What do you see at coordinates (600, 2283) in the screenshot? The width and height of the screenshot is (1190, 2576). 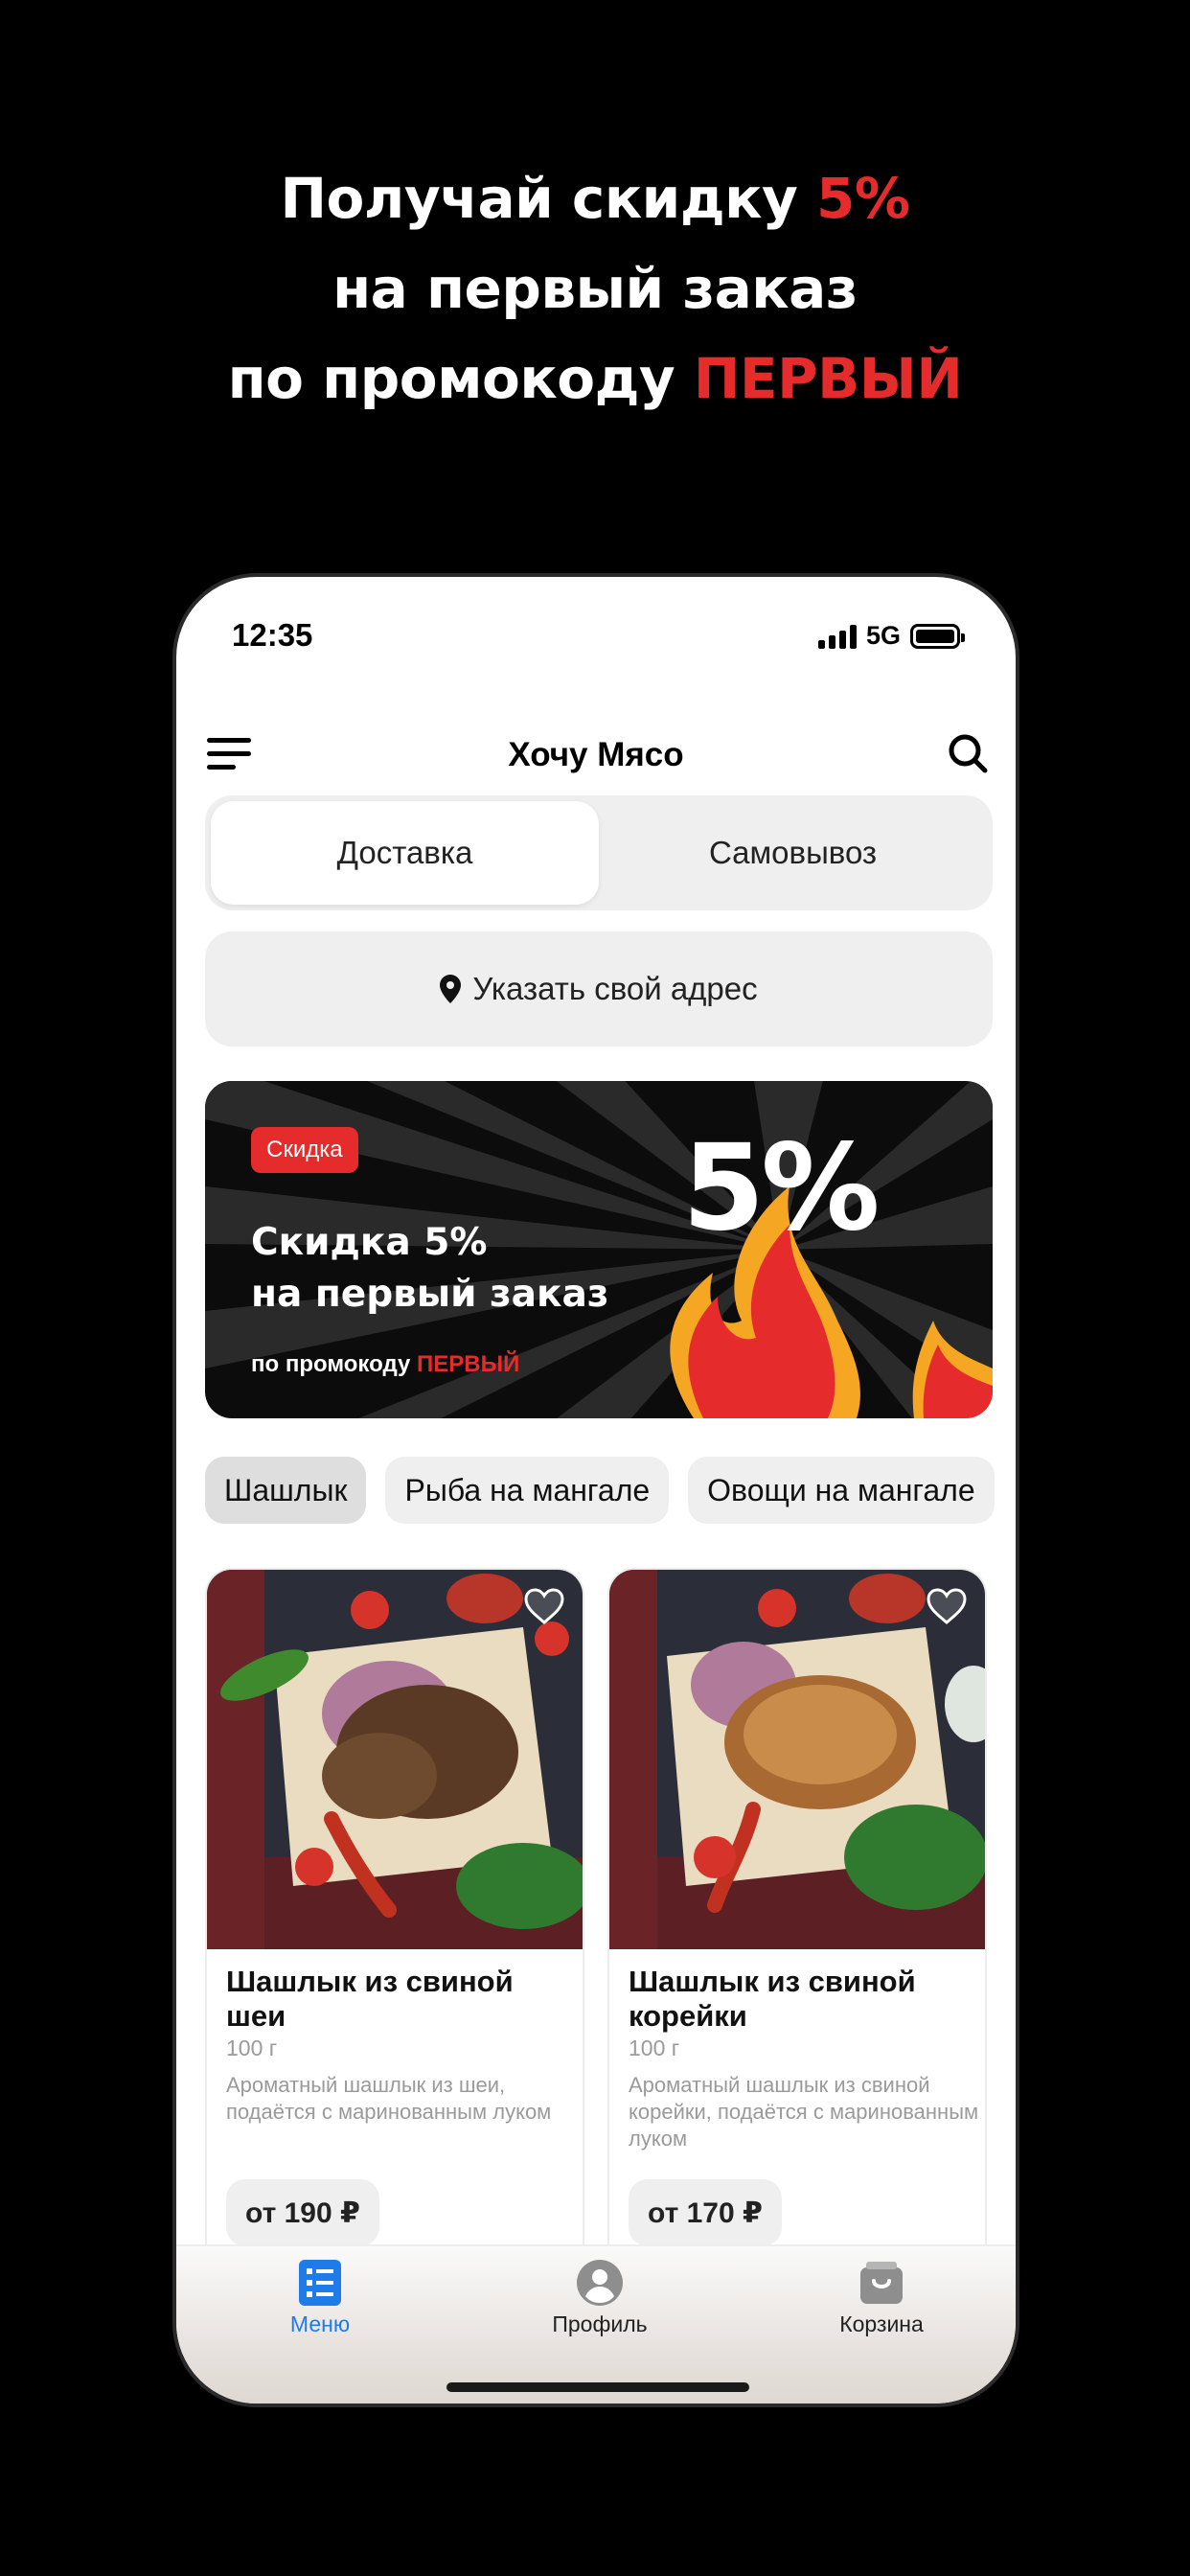 I see `profile-icon` at bounding box center [600, 2283].